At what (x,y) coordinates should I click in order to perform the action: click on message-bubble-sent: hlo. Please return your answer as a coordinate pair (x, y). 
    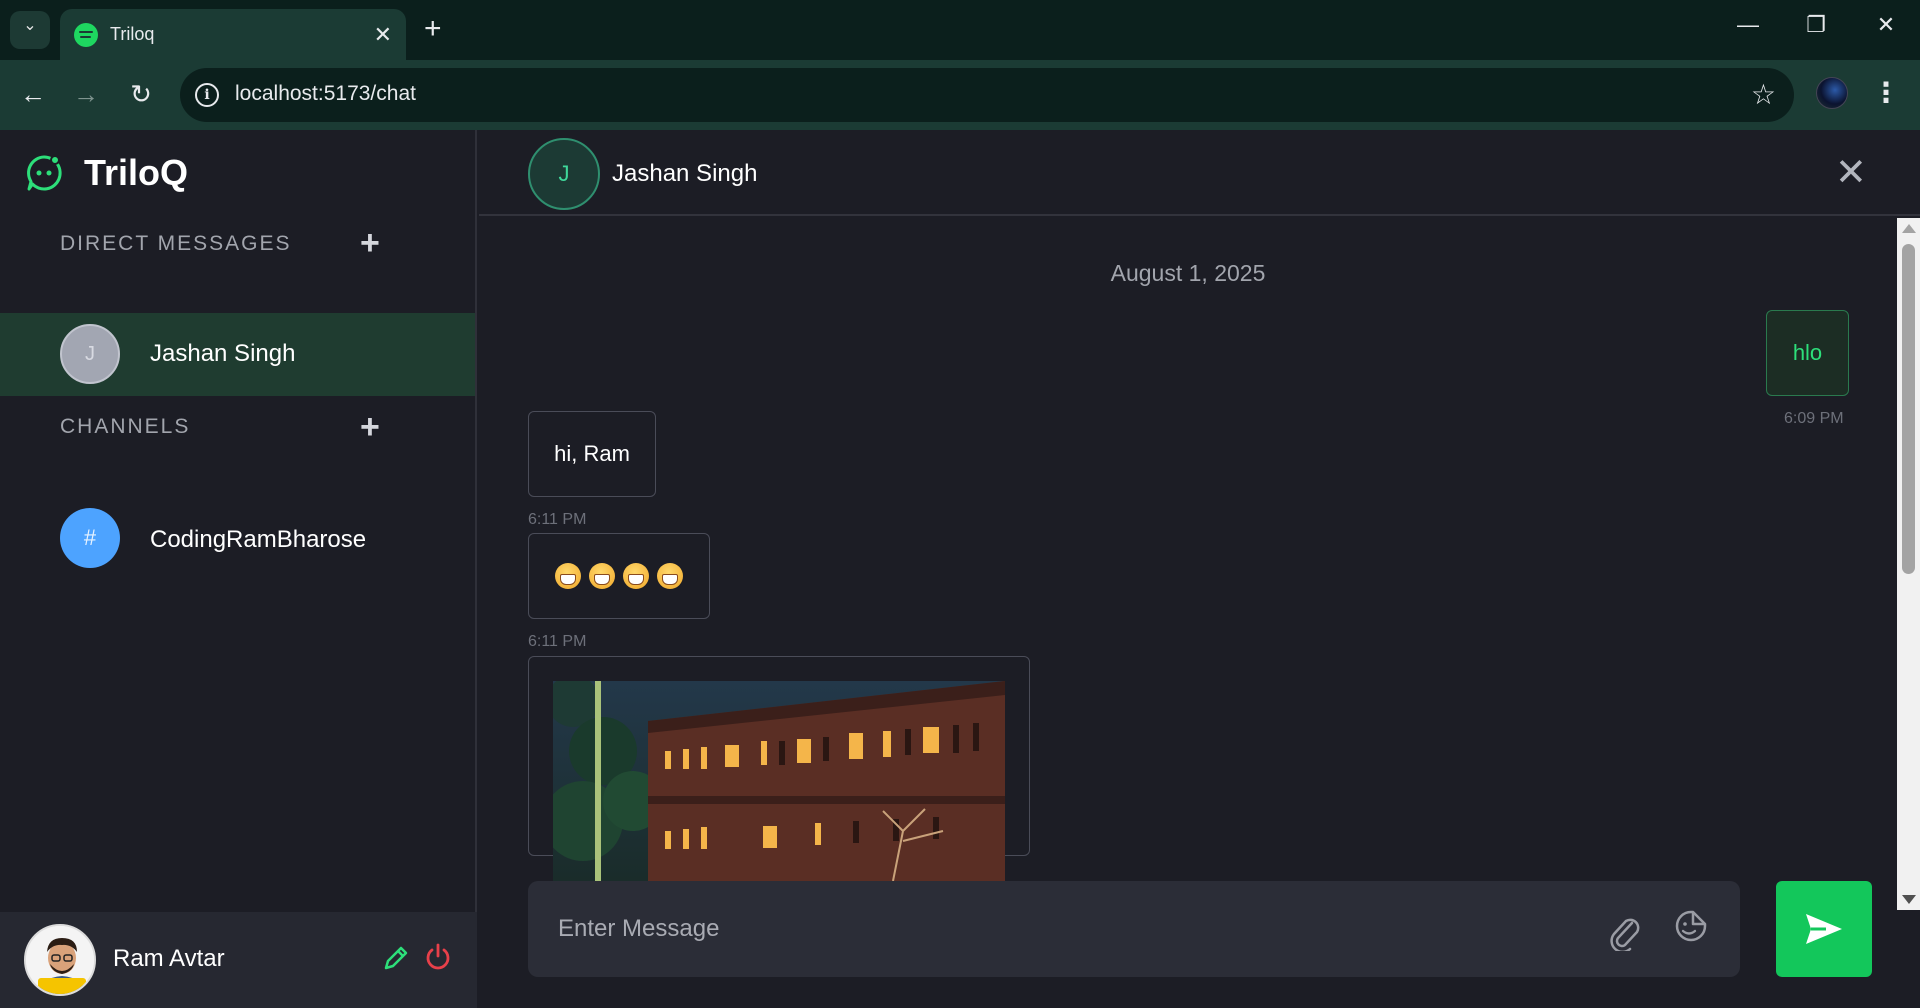
    Looking at the image, I should click on (1807, 353).